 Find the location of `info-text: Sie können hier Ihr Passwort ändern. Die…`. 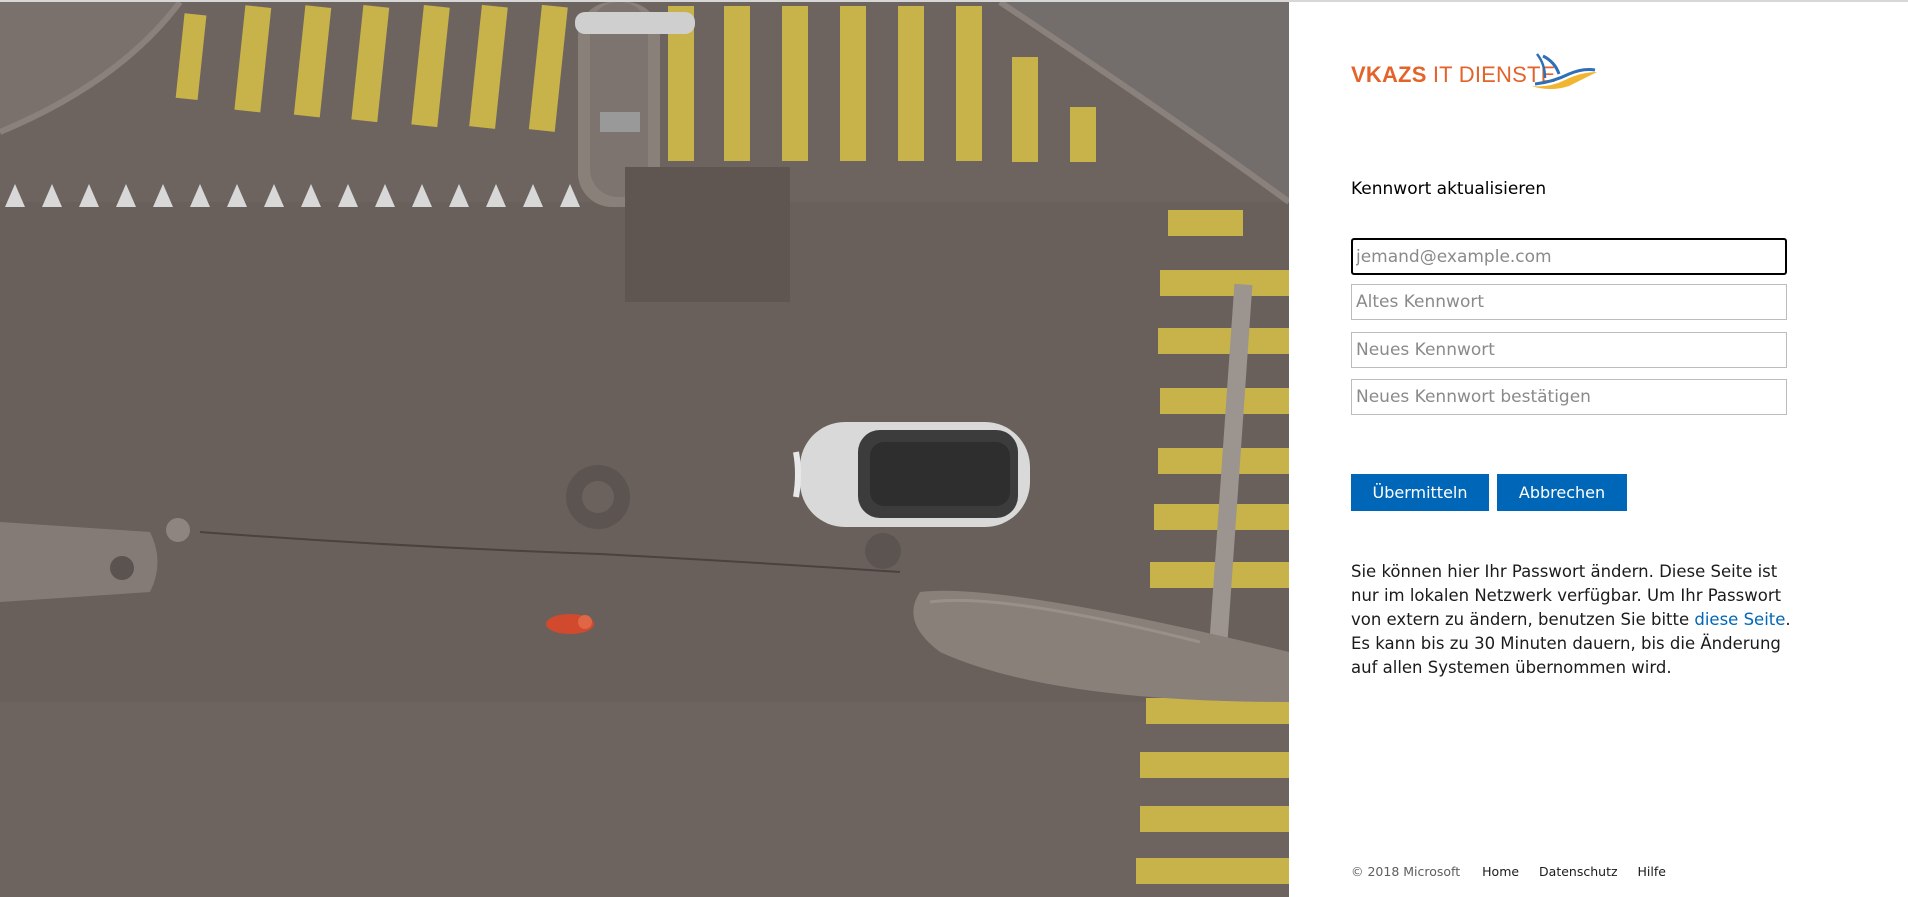

info-text: Sie können hier Ihr Passwort ändern. Die… is located at coordinates (1574, 620).